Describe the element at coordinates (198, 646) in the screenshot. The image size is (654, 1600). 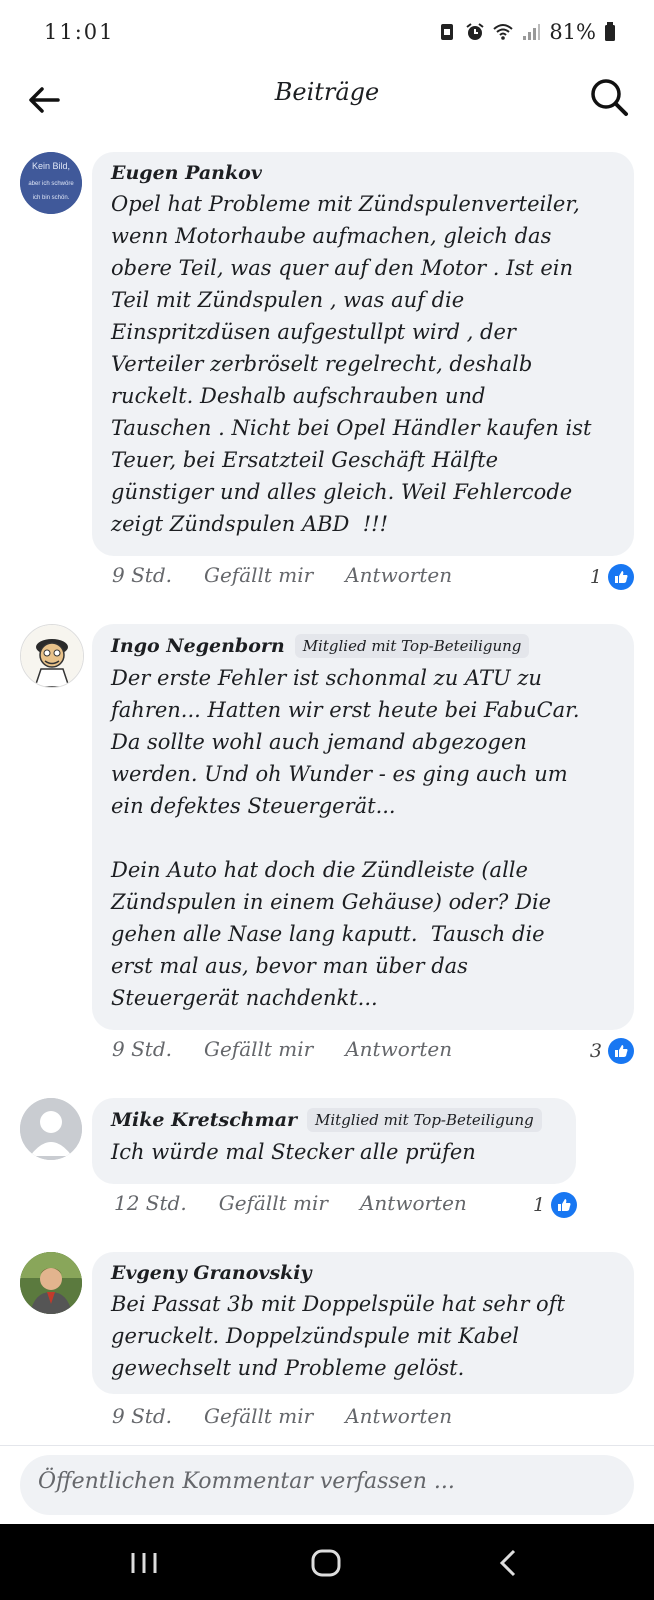
I see `comment-author: Ingo Negenborn` at that location.